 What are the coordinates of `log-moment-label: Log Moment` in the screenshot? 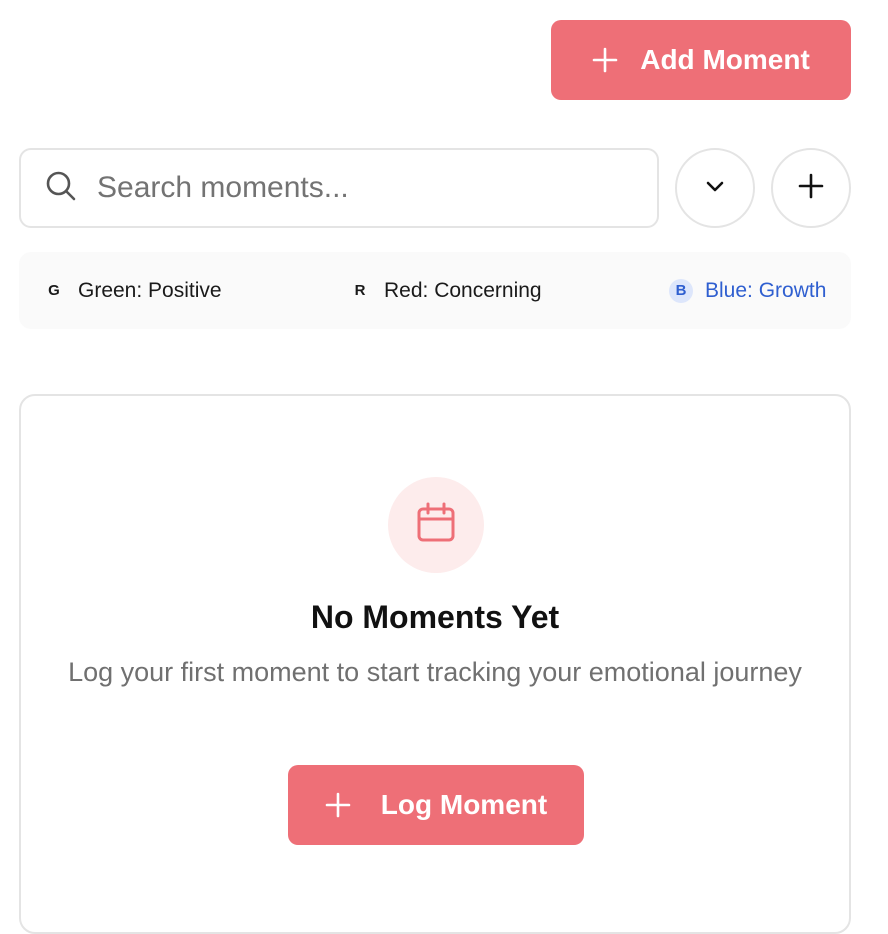 It's located at (464, 804).